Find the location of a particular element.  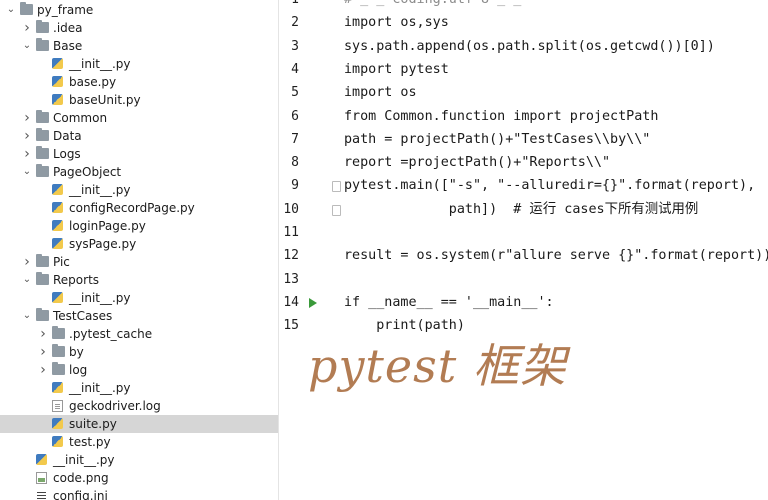

tree-item-label: py_frame is located at coordinates (65, 10).